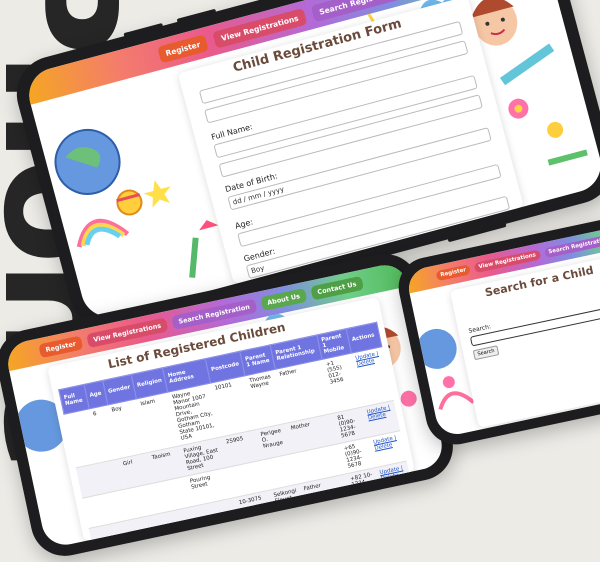 The width and height of the screenshot is (600, 562). What do you see at coordinates (486, 353) in the screenshot?
I see `search-button: Search` at bounding box center [486, 353].